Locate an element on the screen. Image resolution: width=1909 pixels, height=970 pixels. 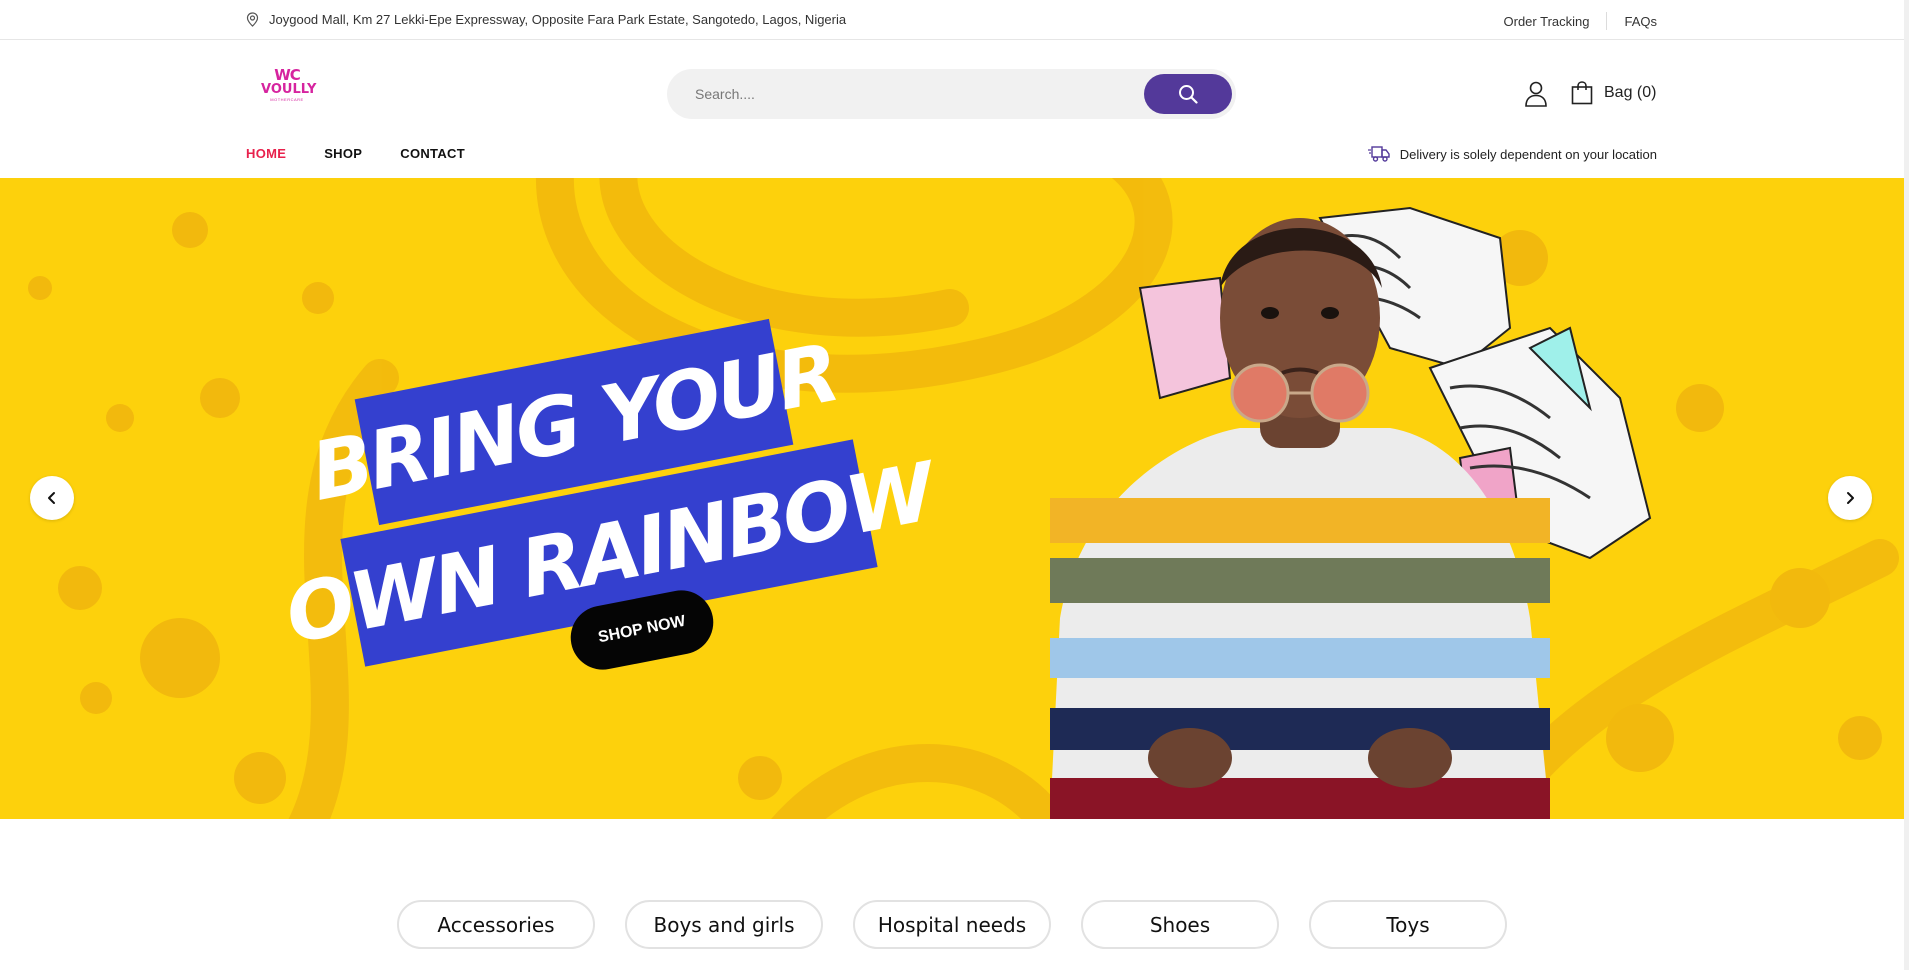
slider-next-button is located at coordinates (1850, 498).